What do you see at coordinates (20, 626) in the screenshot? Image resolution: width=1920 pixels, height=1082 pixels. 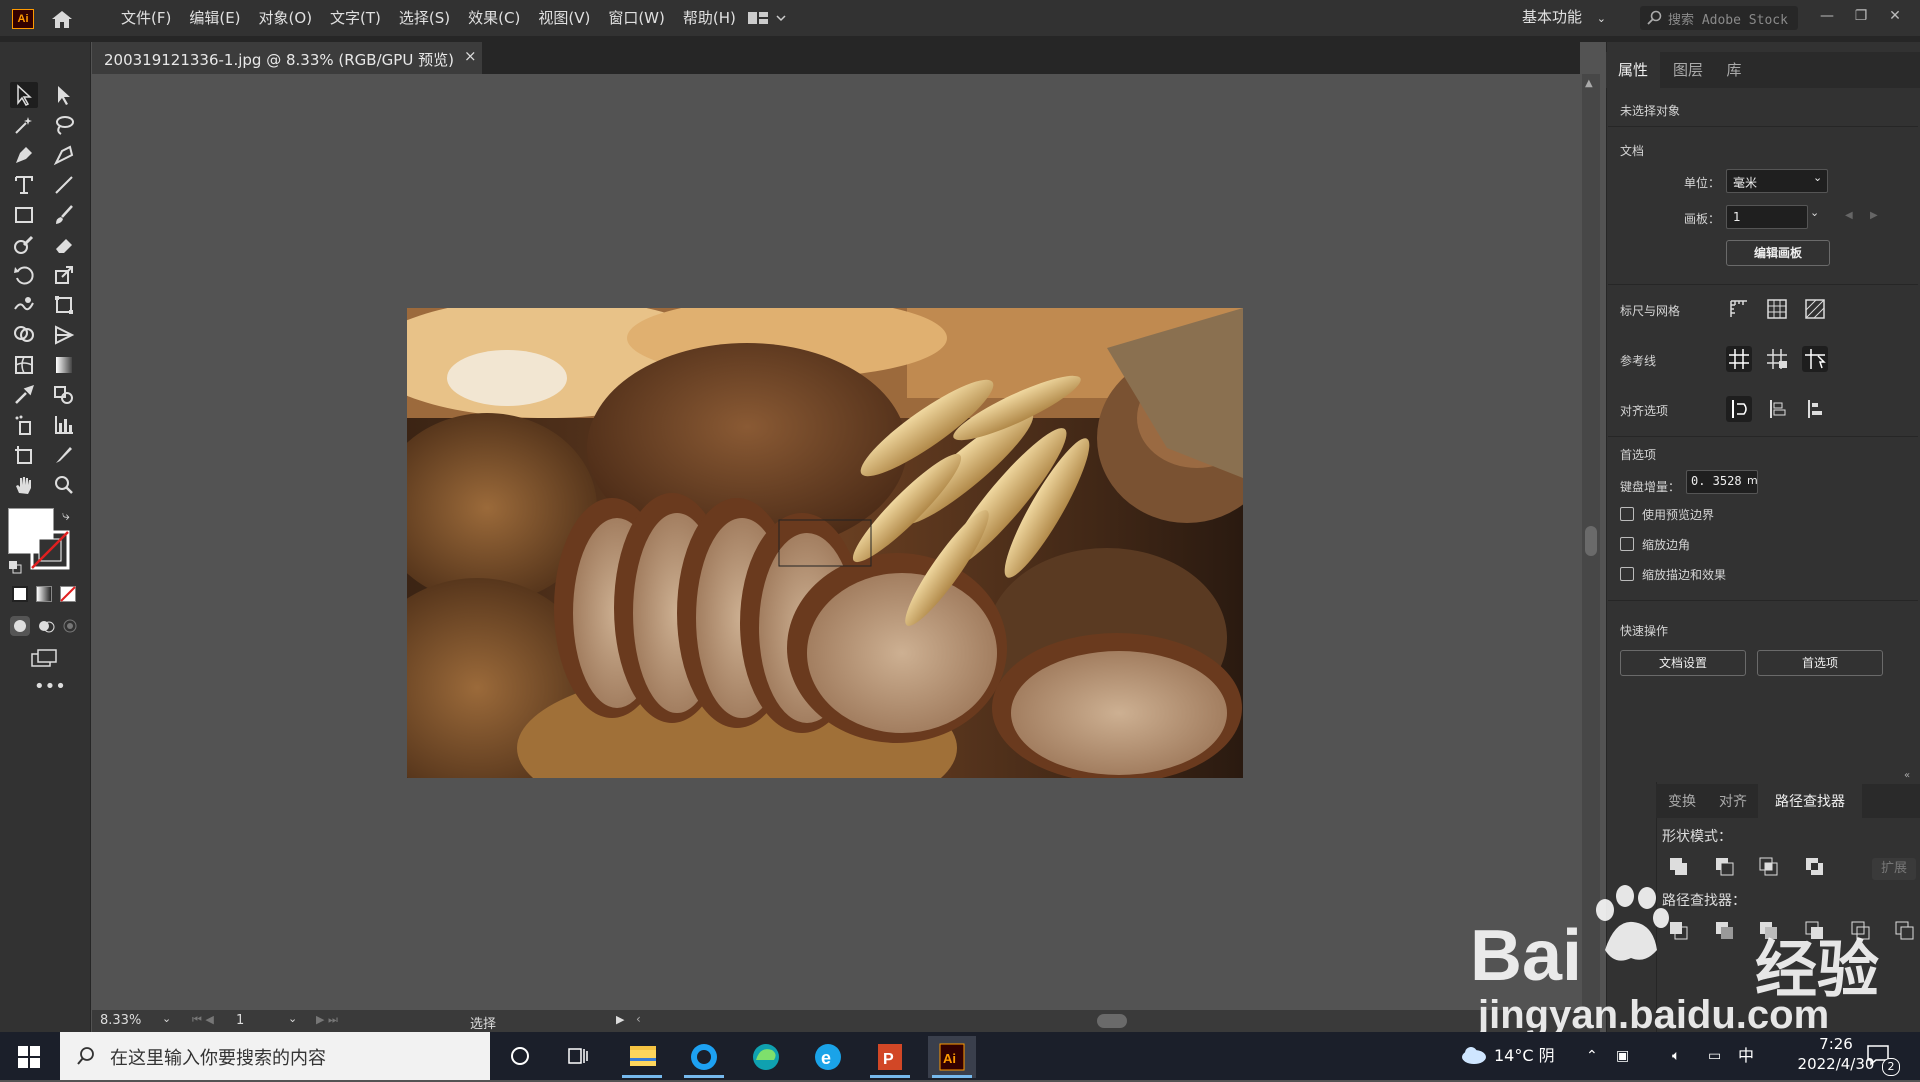 I see `draw-normal-icon` at bounding box center [20, 626].